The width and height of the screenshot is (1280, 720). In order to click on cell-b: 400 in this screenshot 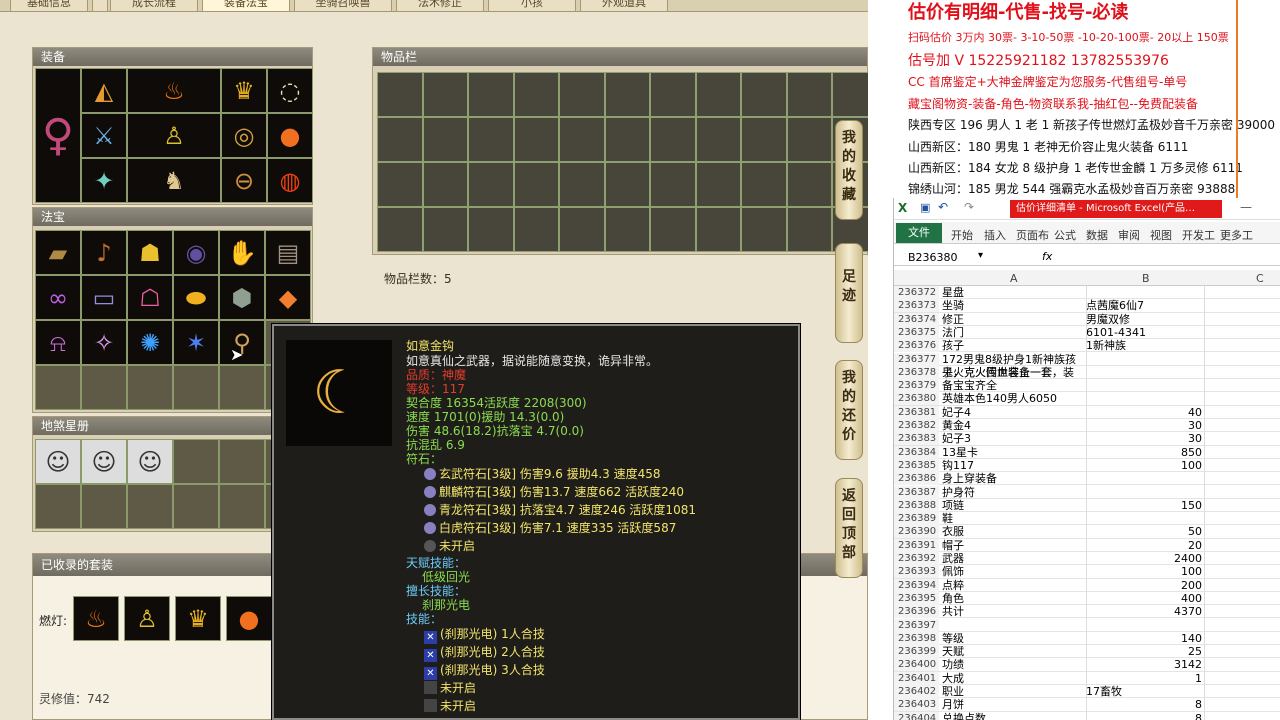, I will do `click(1144, 598)`.